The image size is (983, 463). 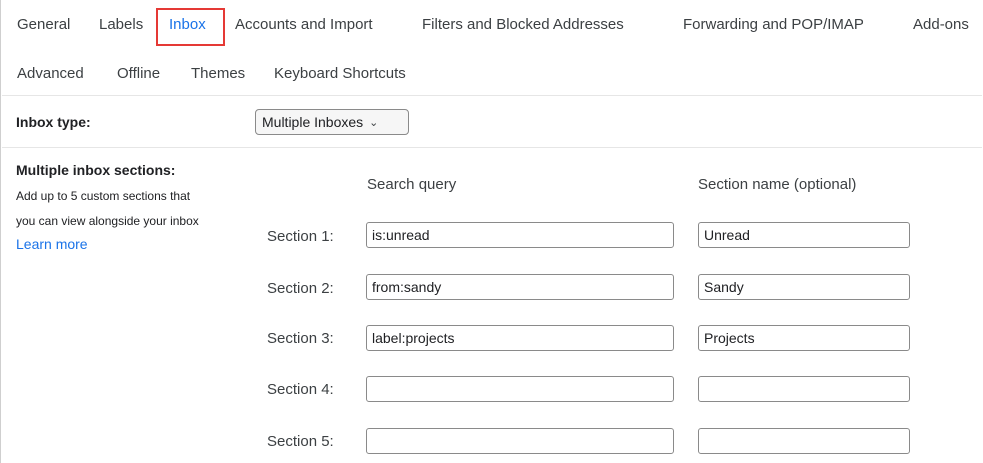 I want to click on multiple-inbox-sections-title: Multiple inbox sections:, so click(x=96, y=170).